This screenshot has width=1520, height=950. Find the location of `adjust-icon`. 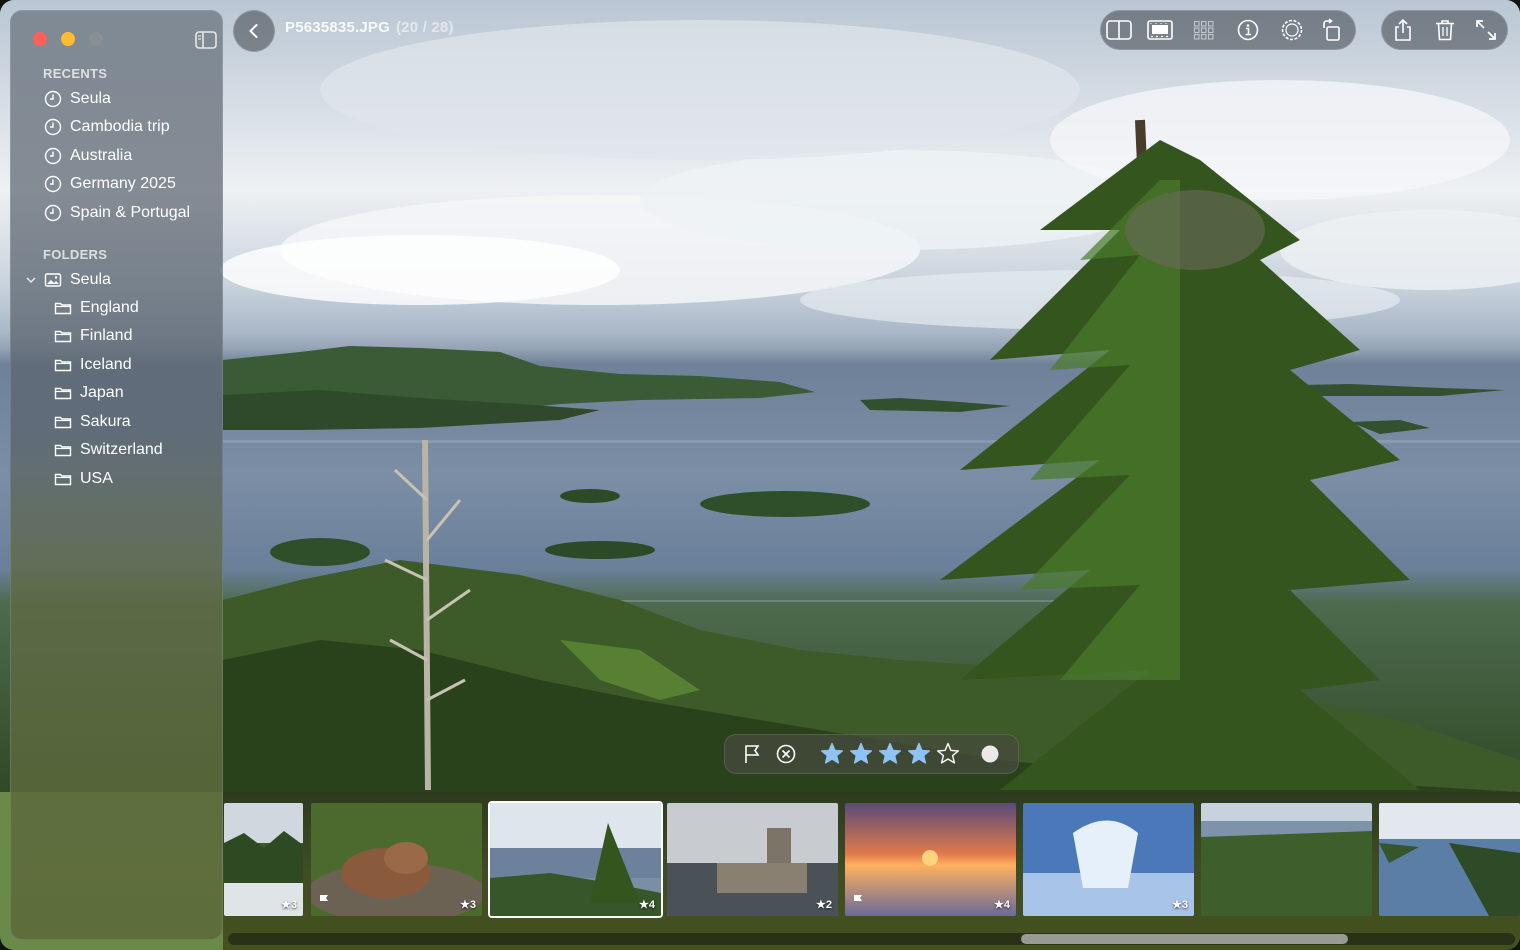

adjust-icon is located at coordinates (1292, 30).